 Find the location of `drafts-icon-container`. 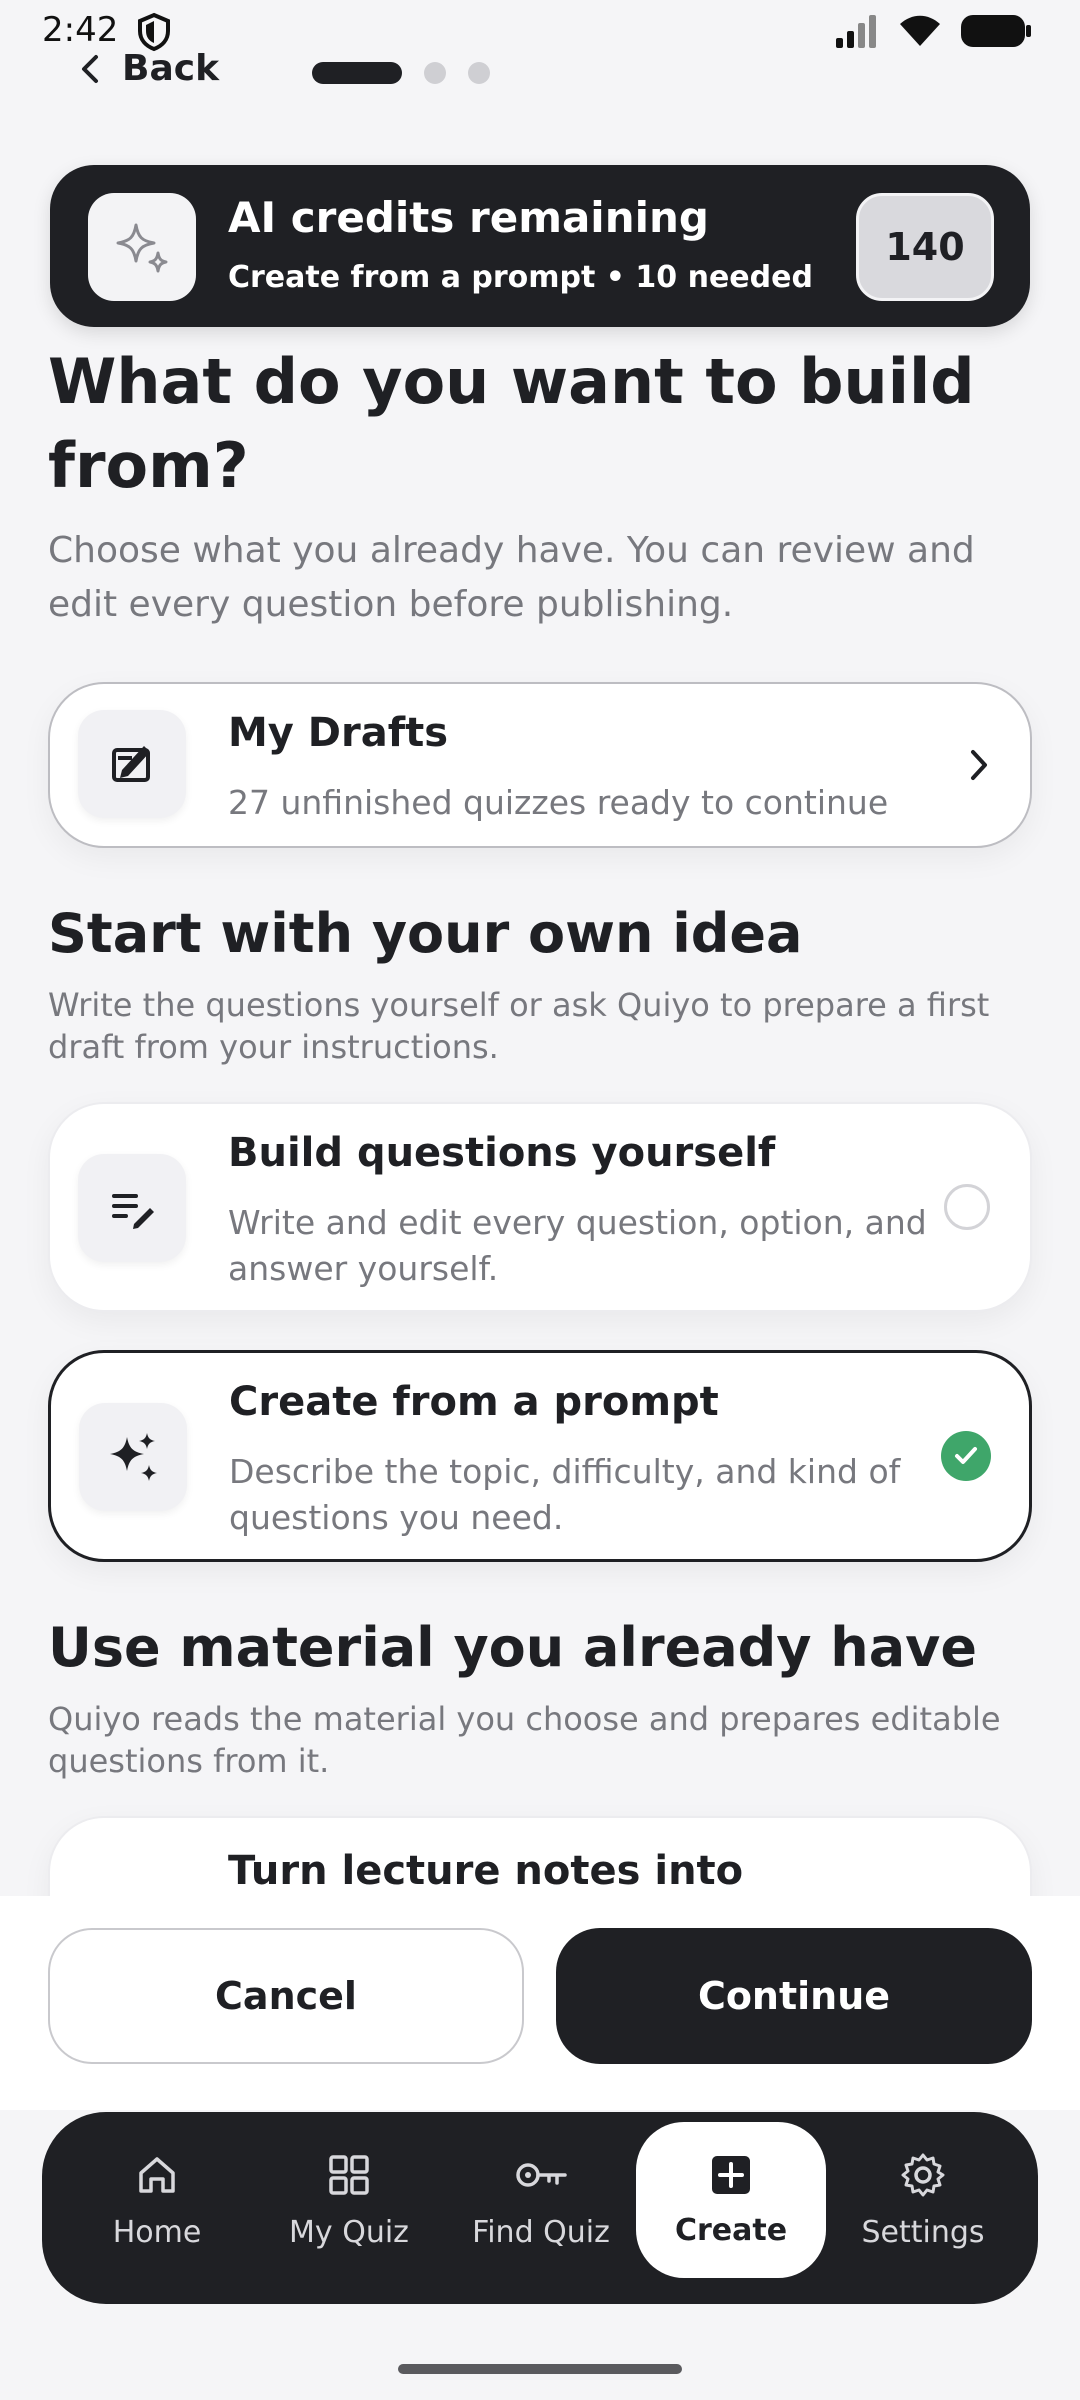

drafts-icon-container is located at coordinates (132, 764).